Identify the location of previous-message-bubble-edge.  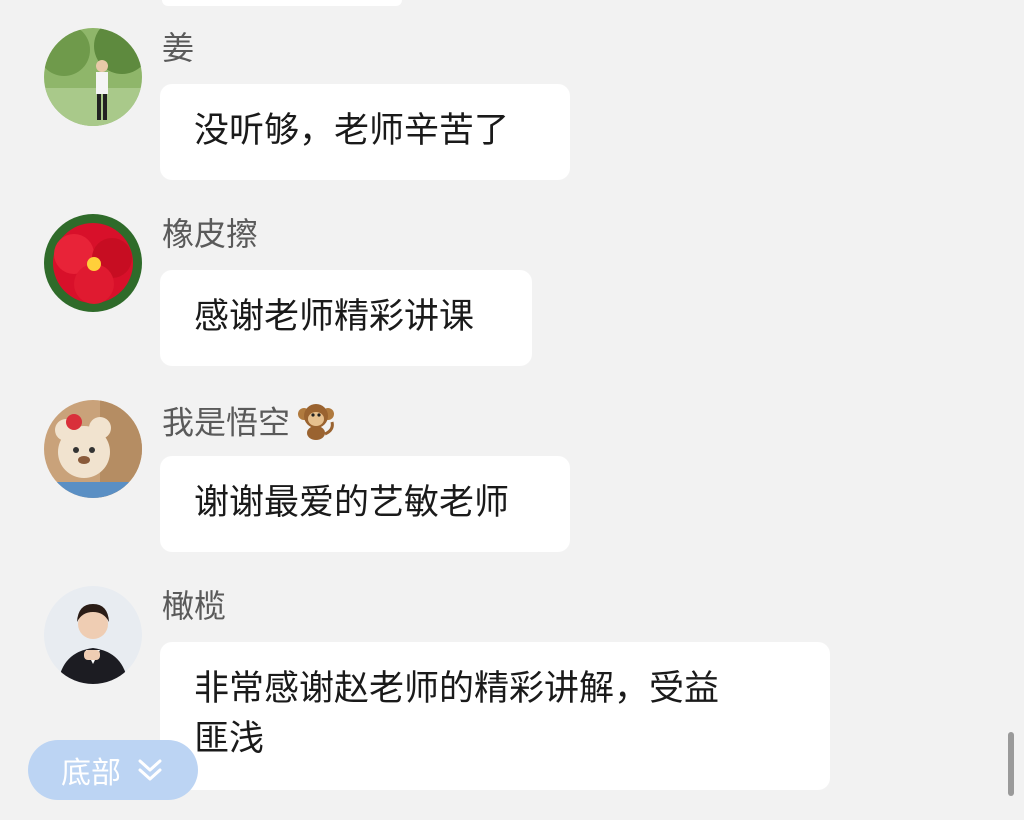
(282, 3).